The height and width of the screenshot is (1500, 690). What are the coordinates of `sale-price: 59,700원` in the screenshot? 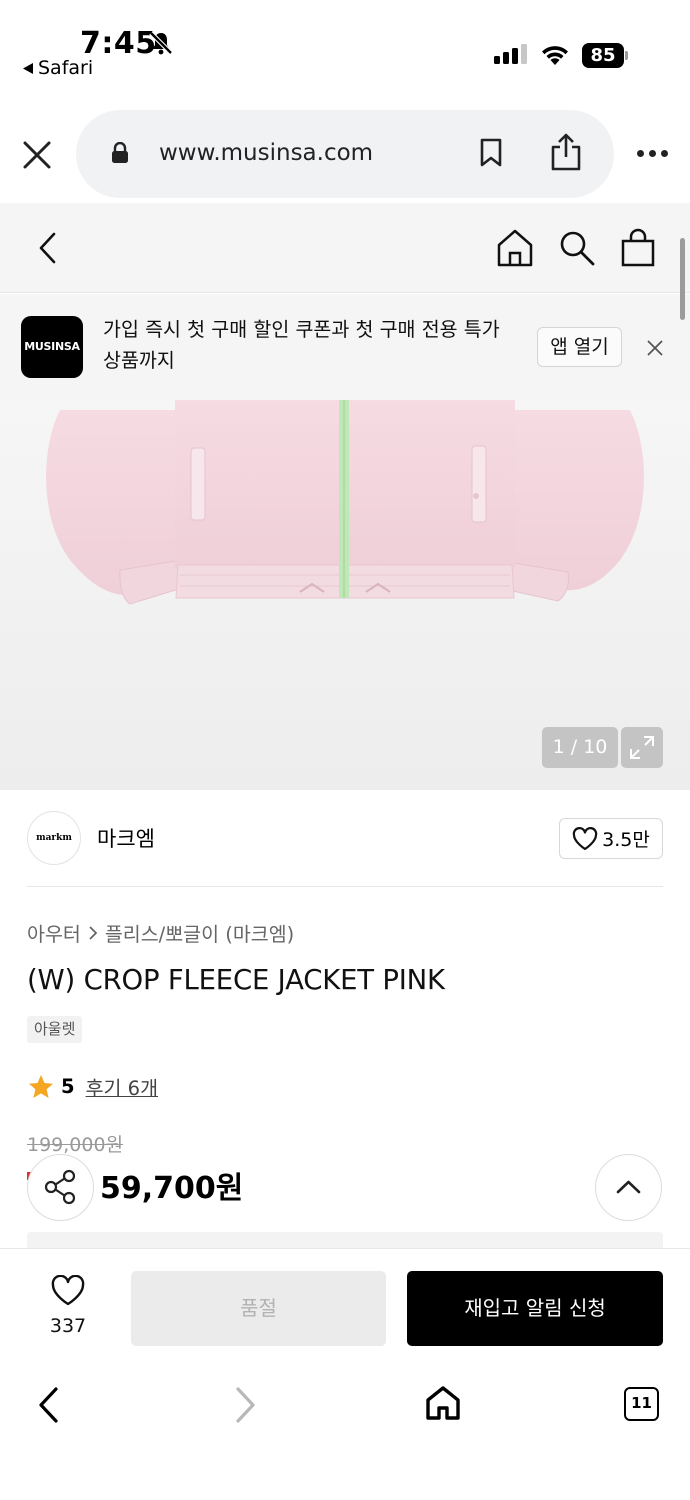 It's located at (172, 1188).